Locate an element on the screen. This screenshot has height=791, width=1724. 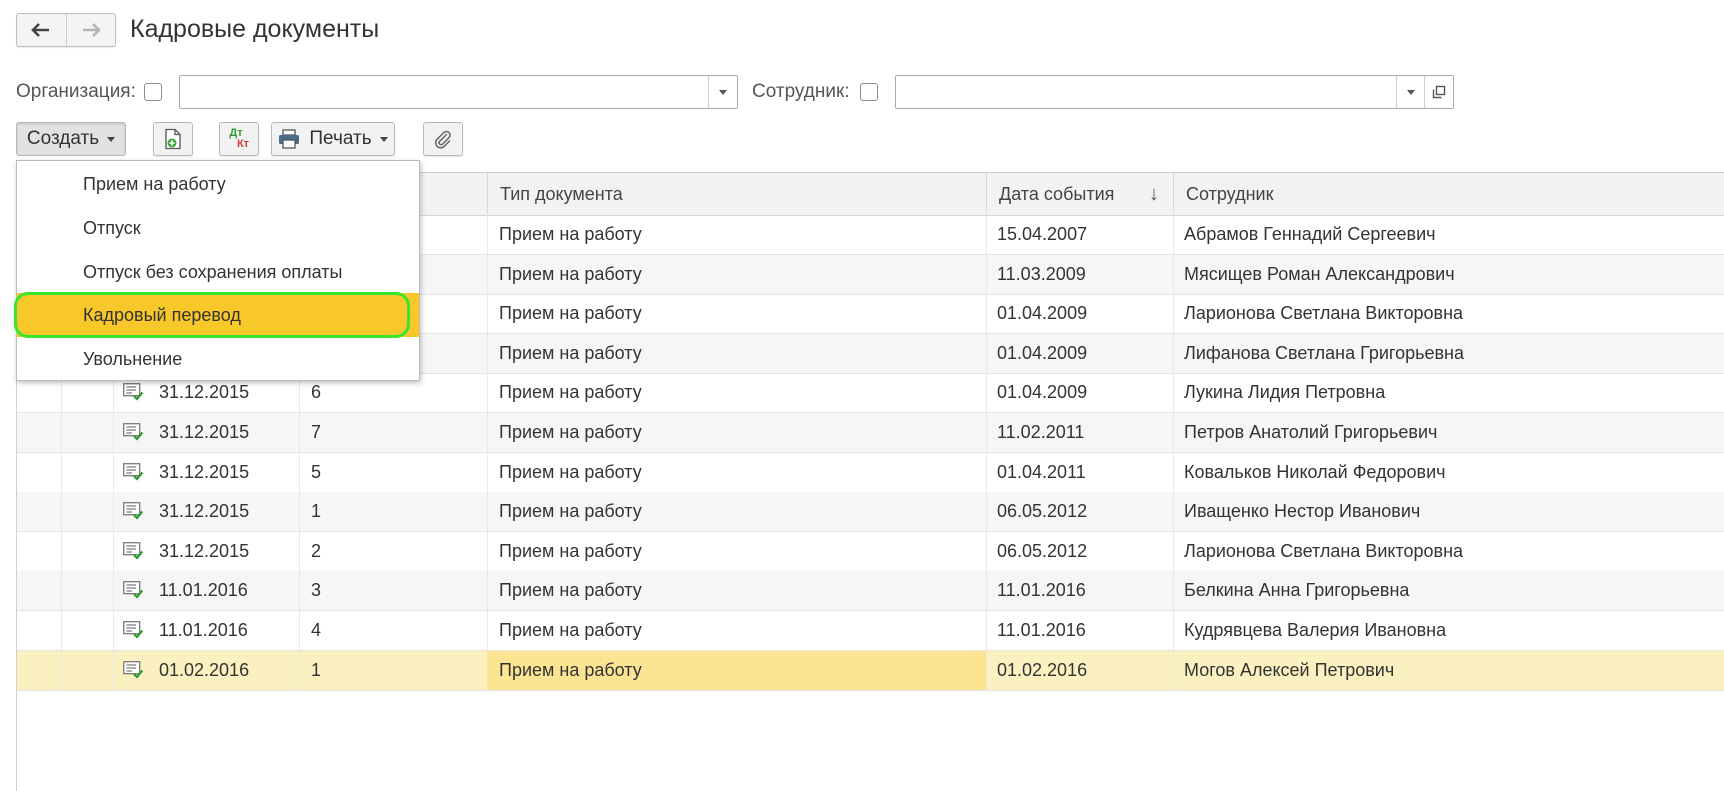
arrow-right-icon is located at coordinates (91, 30).